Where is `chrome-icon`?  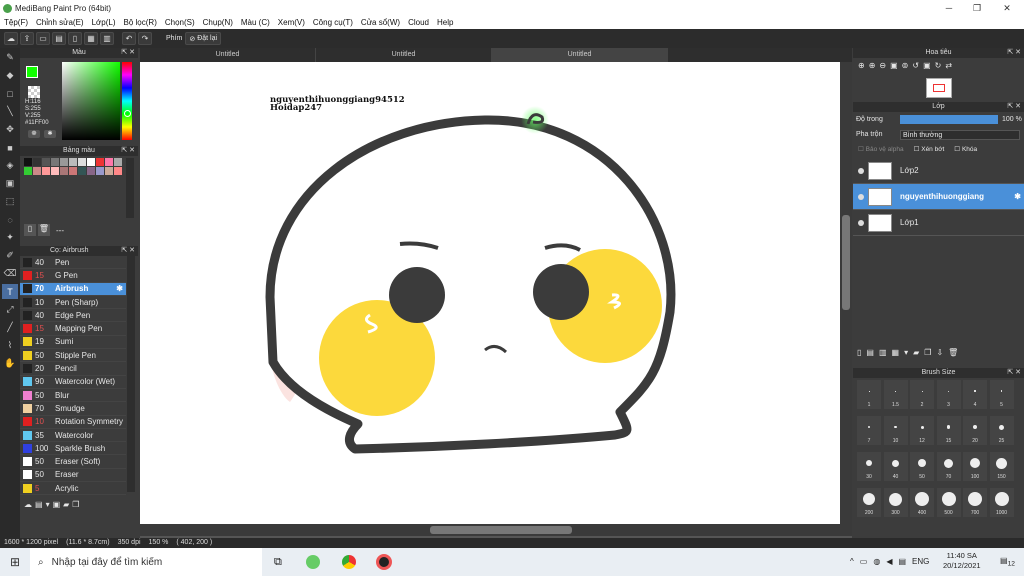
chrome-icon is located at coordinates (349, 562).